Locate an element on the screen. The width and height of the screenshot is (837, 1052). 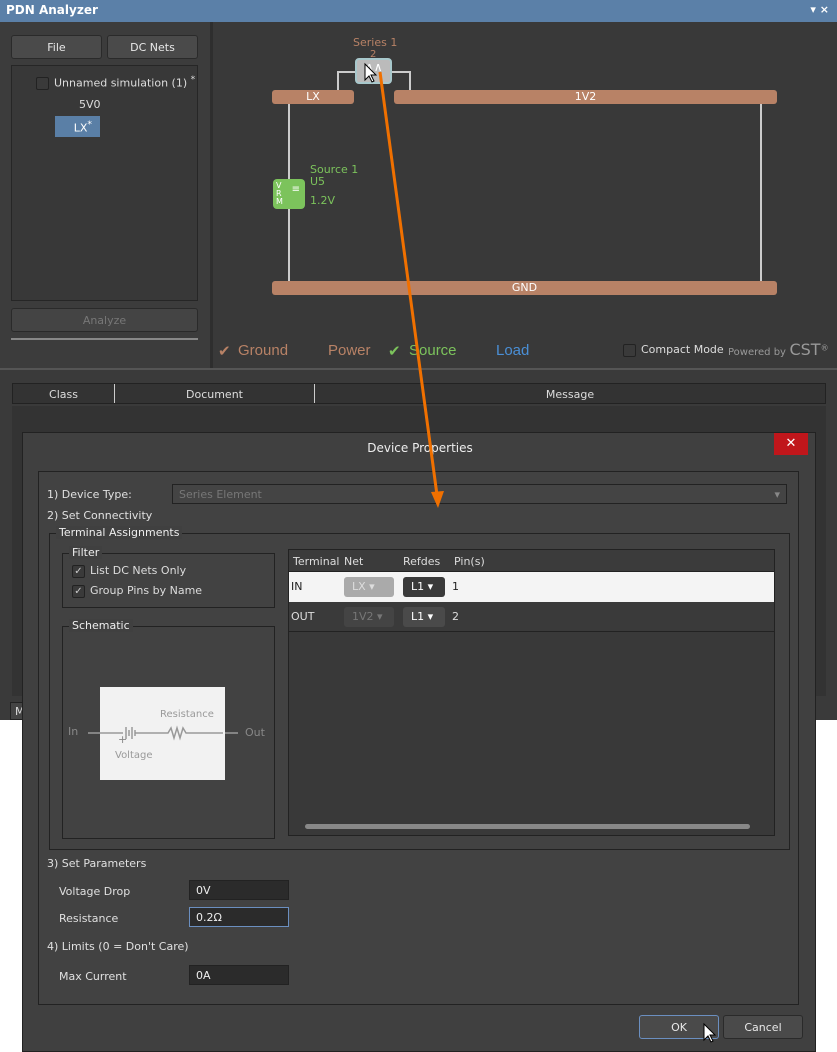
compact-mode-toggle: Compact Mode is located at coordinates (673, 350).